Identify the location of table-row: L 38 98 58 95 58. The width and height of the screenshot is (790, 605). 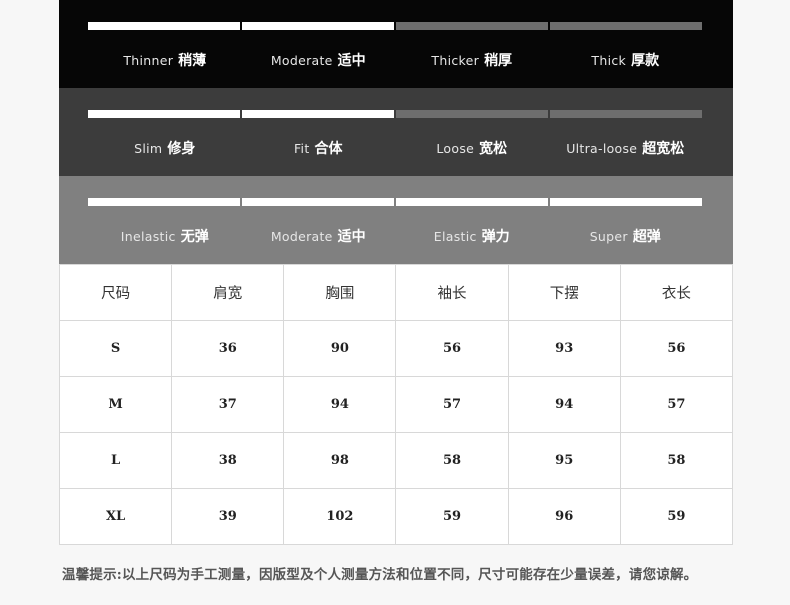
(396, 460).